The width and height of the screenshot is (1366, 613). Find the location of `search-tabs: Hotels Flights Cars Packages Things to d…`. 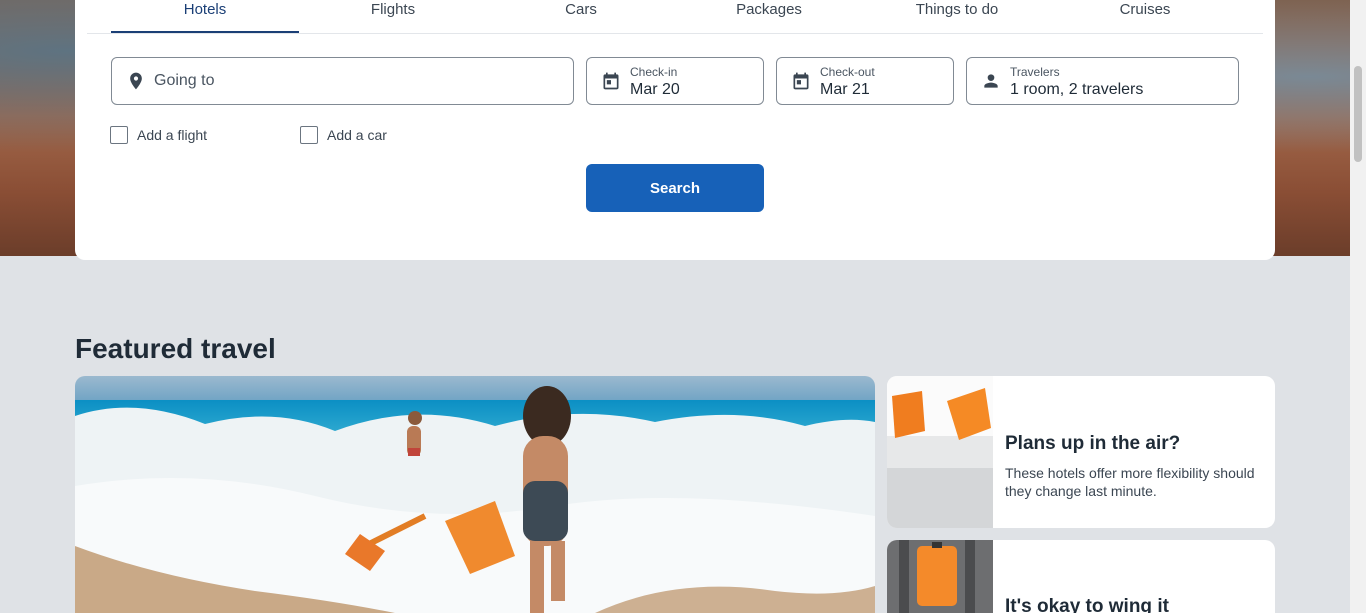

search-tabs: Hotels Flights Cars Packages Things to d… is located at coordinates (675, 17).